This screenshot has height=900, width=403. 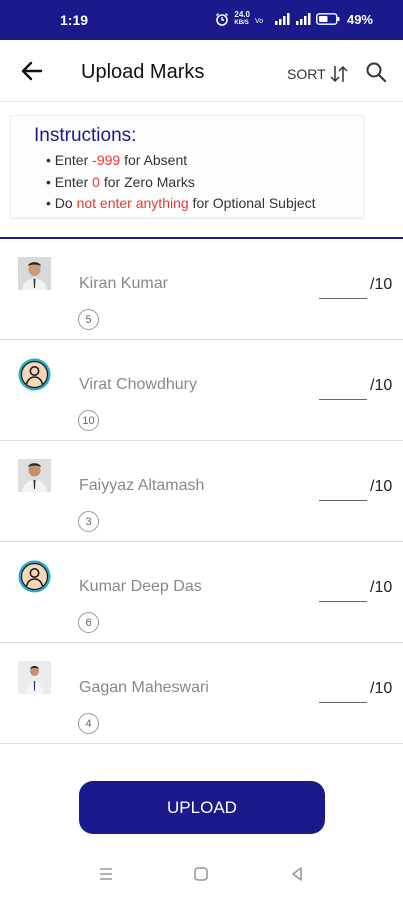 I want to click on menu-icon, so click(x=106, y=874).